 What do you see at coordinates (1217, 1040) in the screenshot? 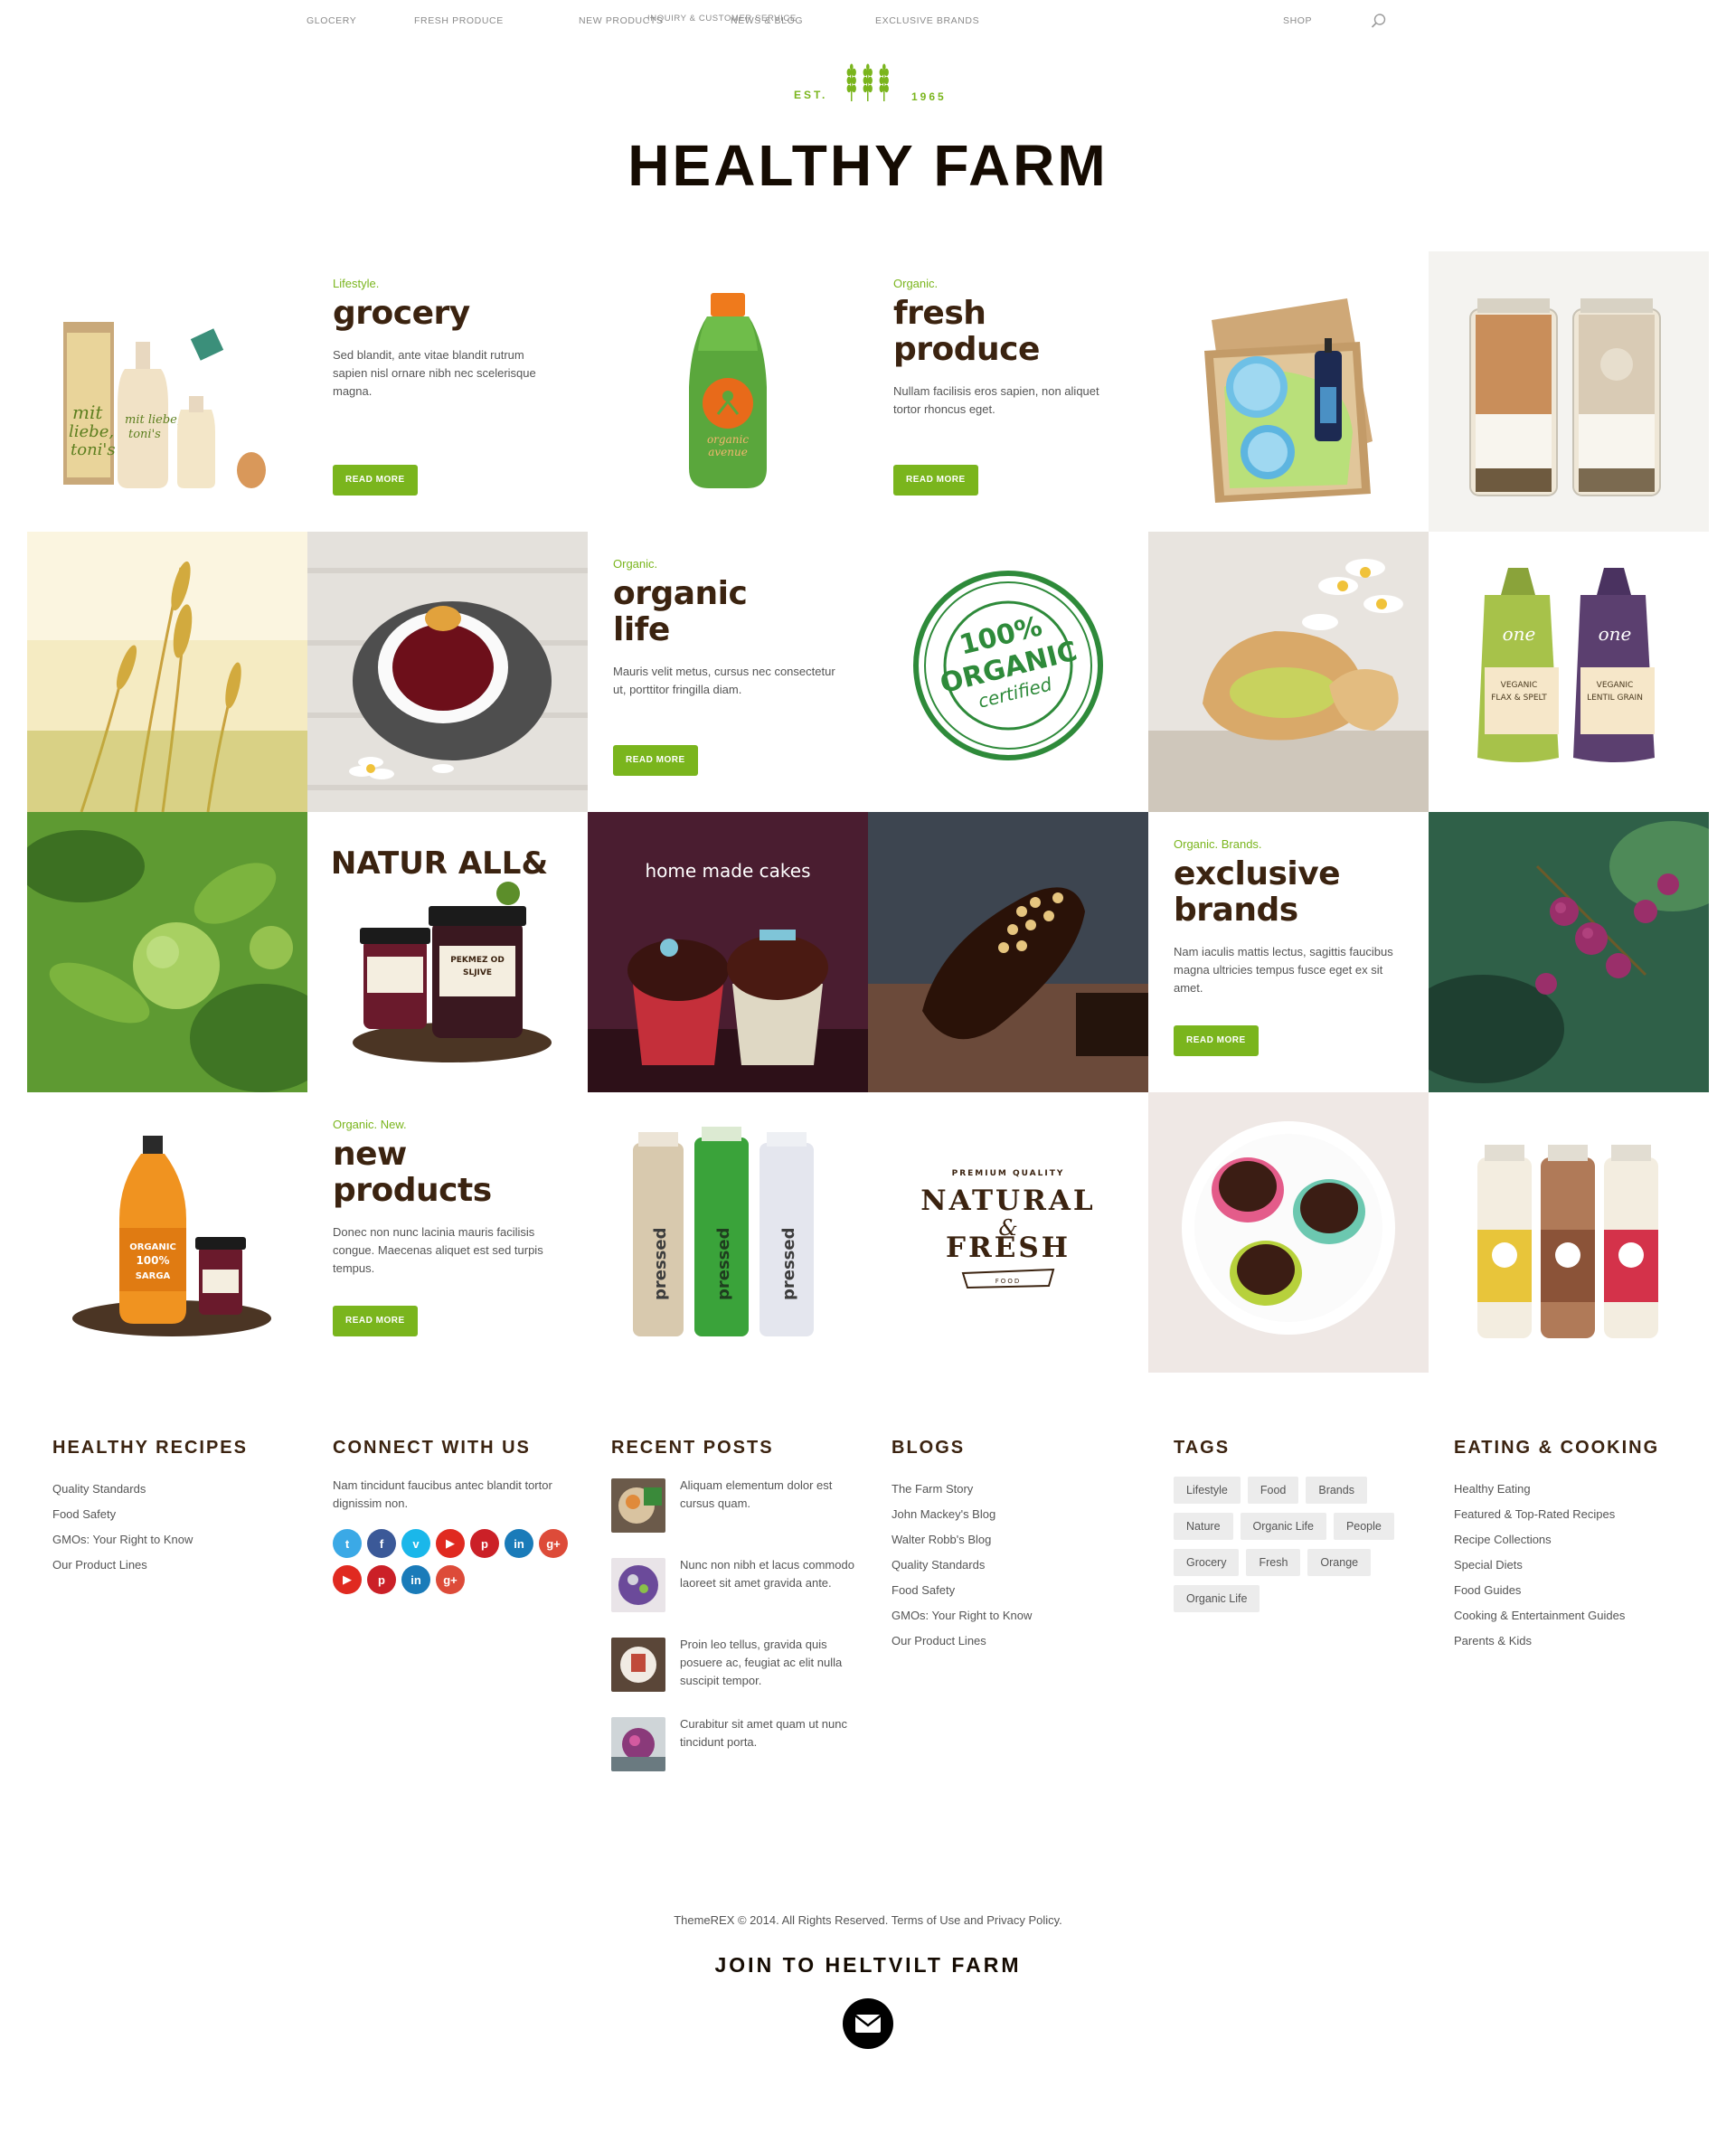
I see `exclusive-brands-read-more-button: READ MORE` at bounding box center [1217, 1040].